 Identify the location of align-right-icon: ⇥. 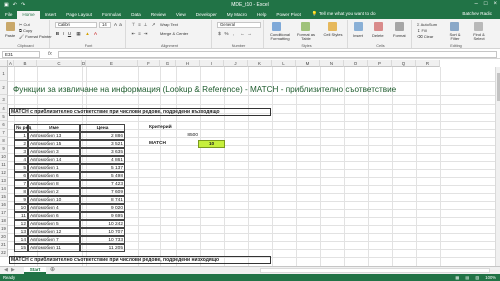
(145, 33).